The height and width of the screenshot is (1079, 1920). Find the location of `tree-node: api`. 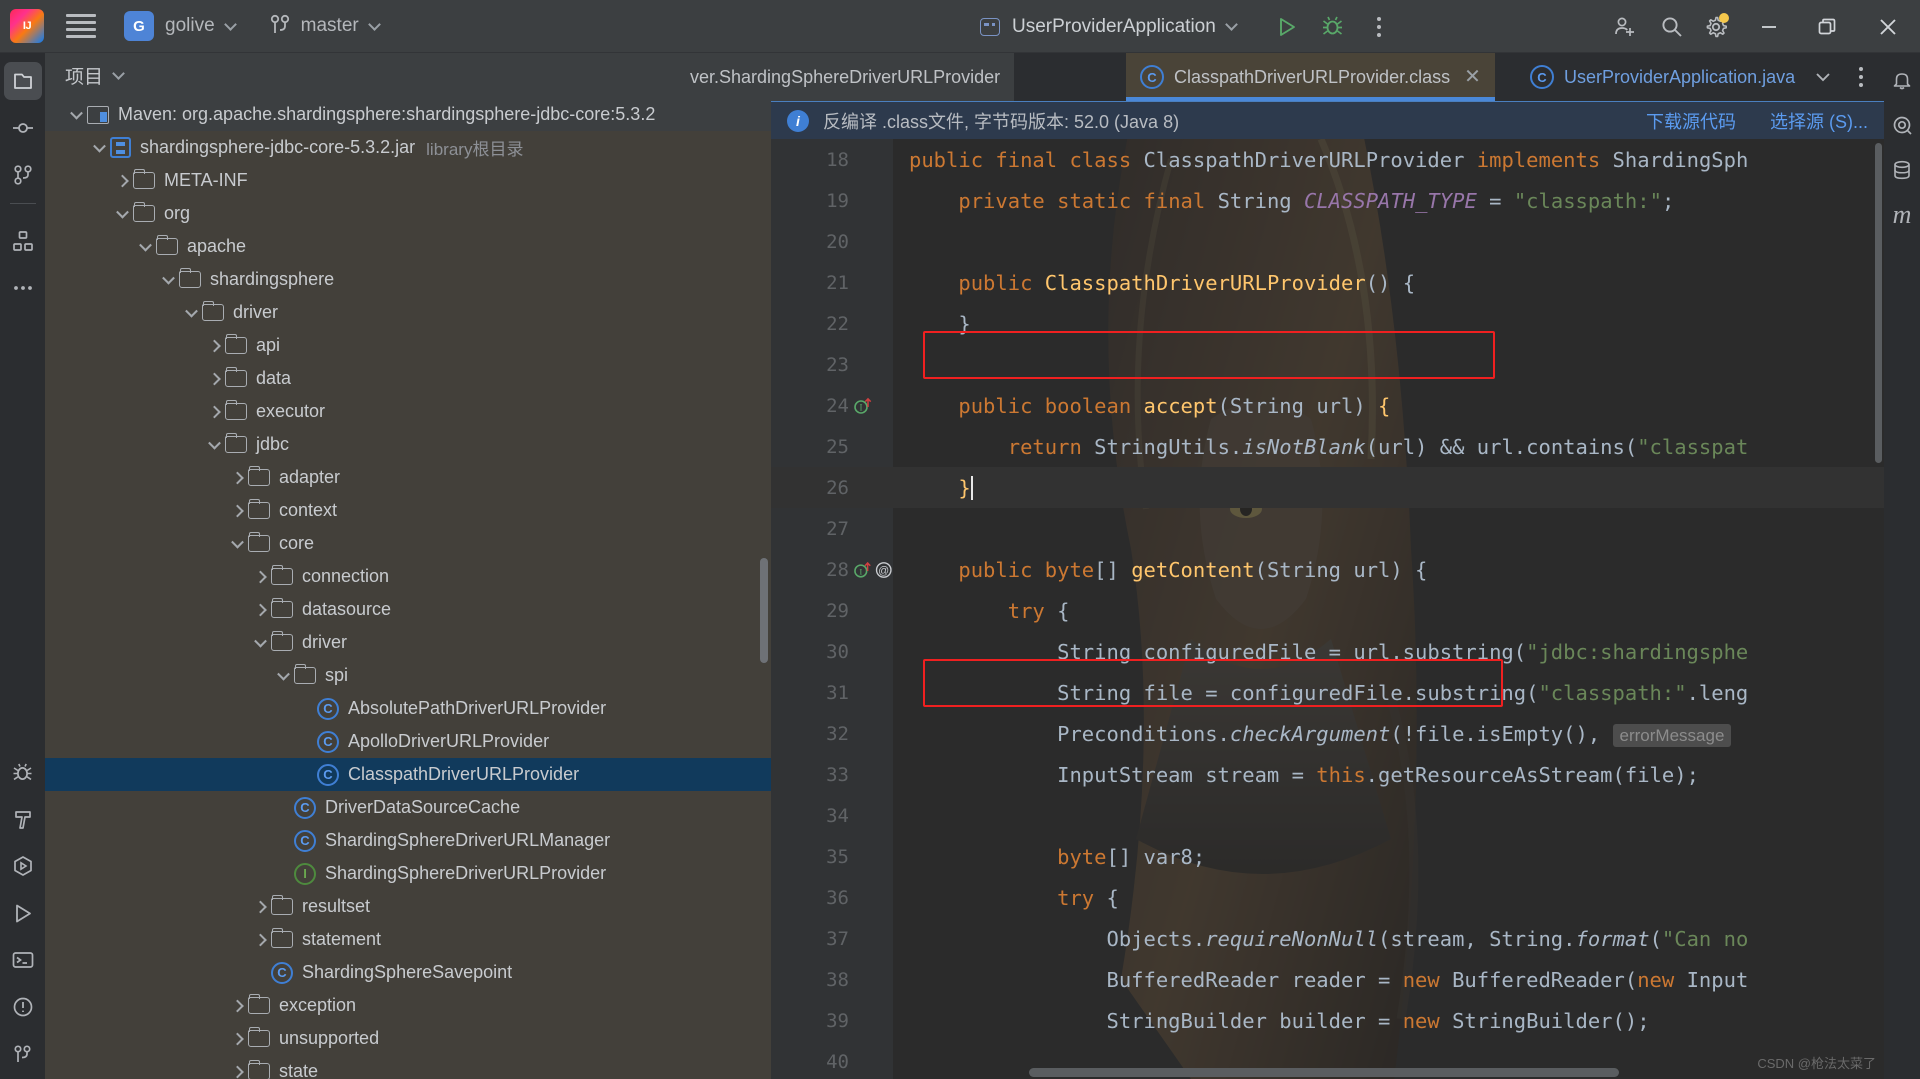

tree-node: api is located at coordinates (408, 345).